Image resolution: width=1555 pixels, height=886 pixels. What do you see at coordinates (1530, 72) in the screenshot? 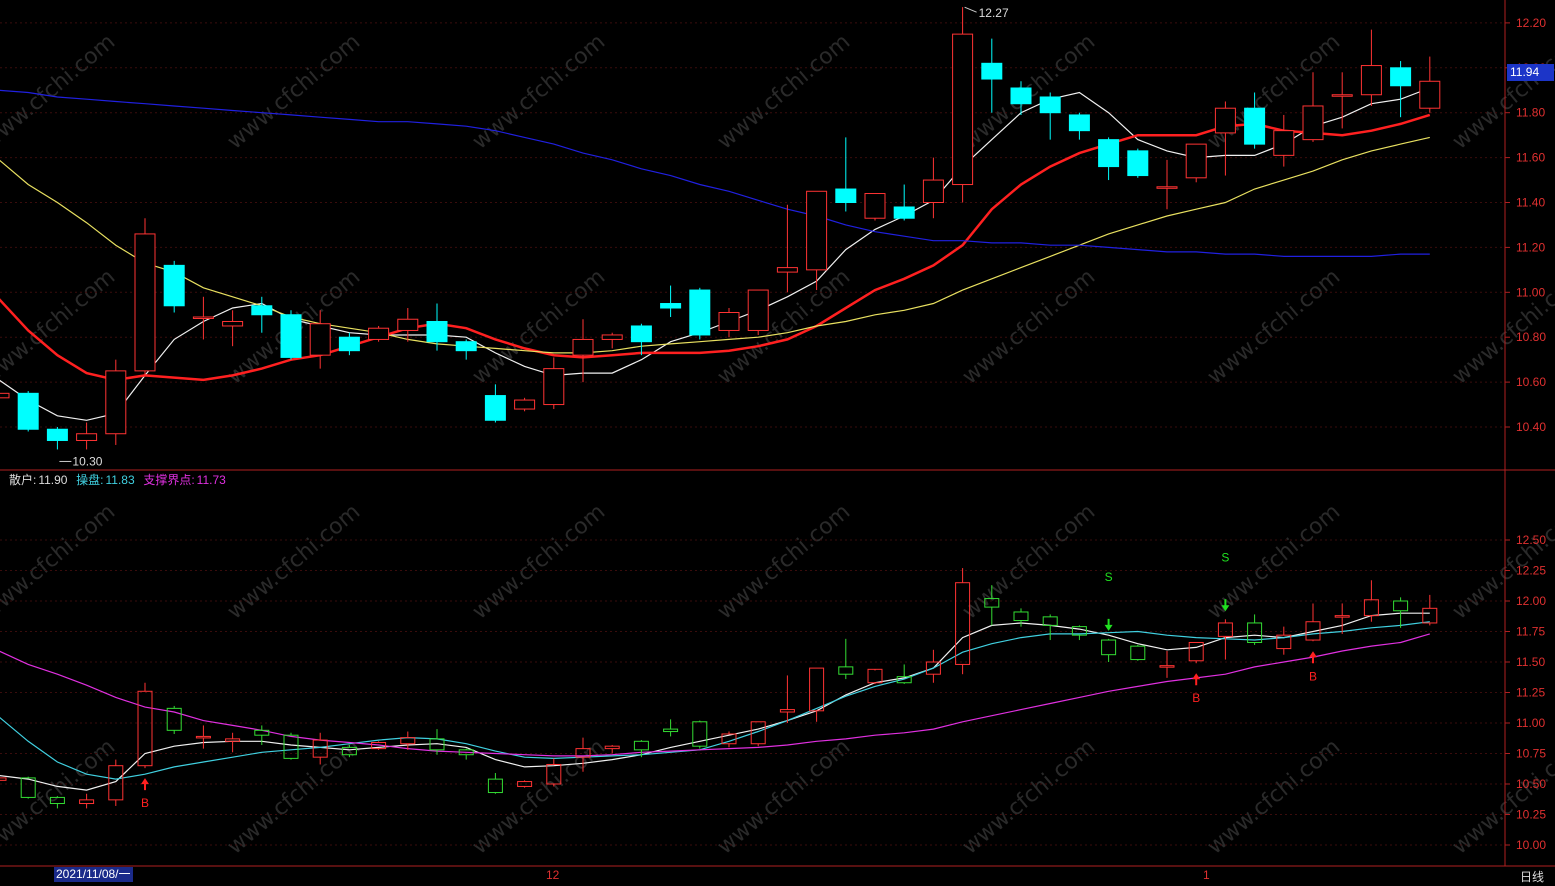
I see `last-price-badge: 11.94` at bounding box center [1530, 72].